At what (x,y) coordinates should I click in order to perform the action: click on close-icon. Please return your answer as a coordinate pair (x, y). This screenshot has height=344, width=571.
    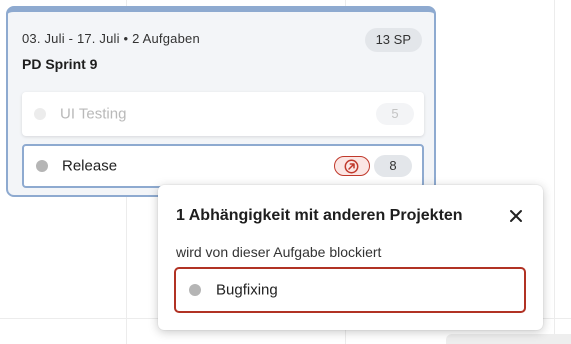
    Looking at the image, I should click on (516, 216).